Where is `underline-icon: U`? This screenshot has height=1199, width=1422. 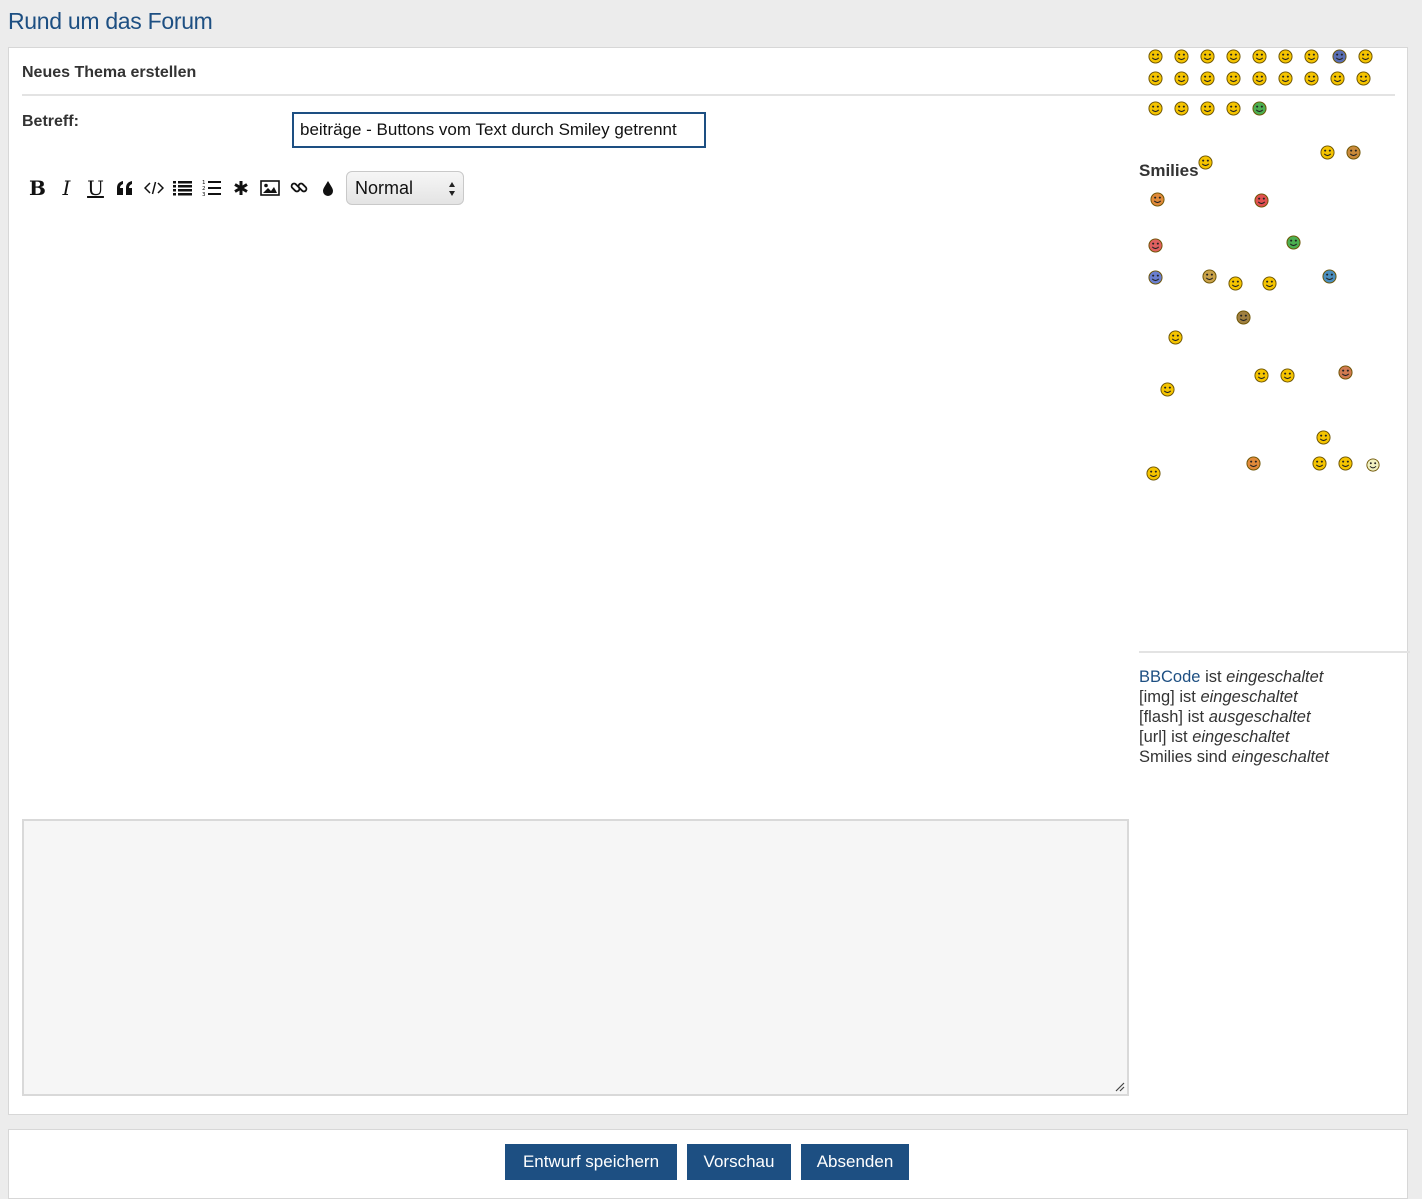
underline-icon: U is located at coordinates (95, 188).